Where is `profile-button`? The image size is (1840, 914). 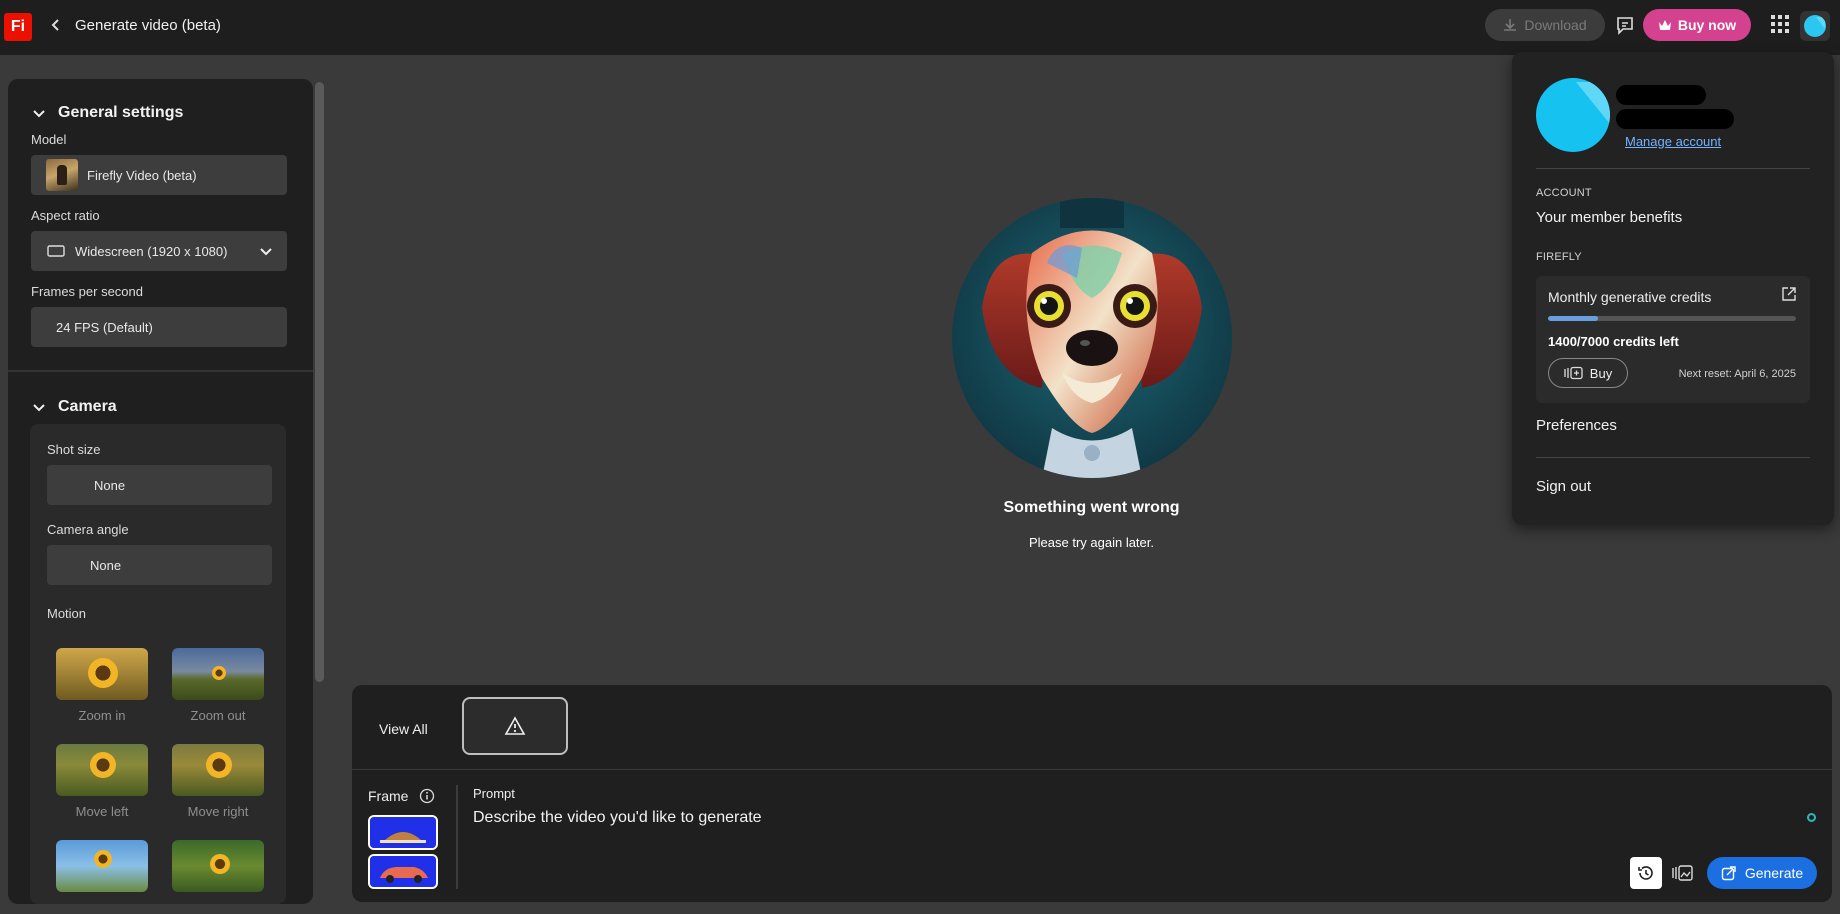
profile-button is located at coordinates (1815, 26).